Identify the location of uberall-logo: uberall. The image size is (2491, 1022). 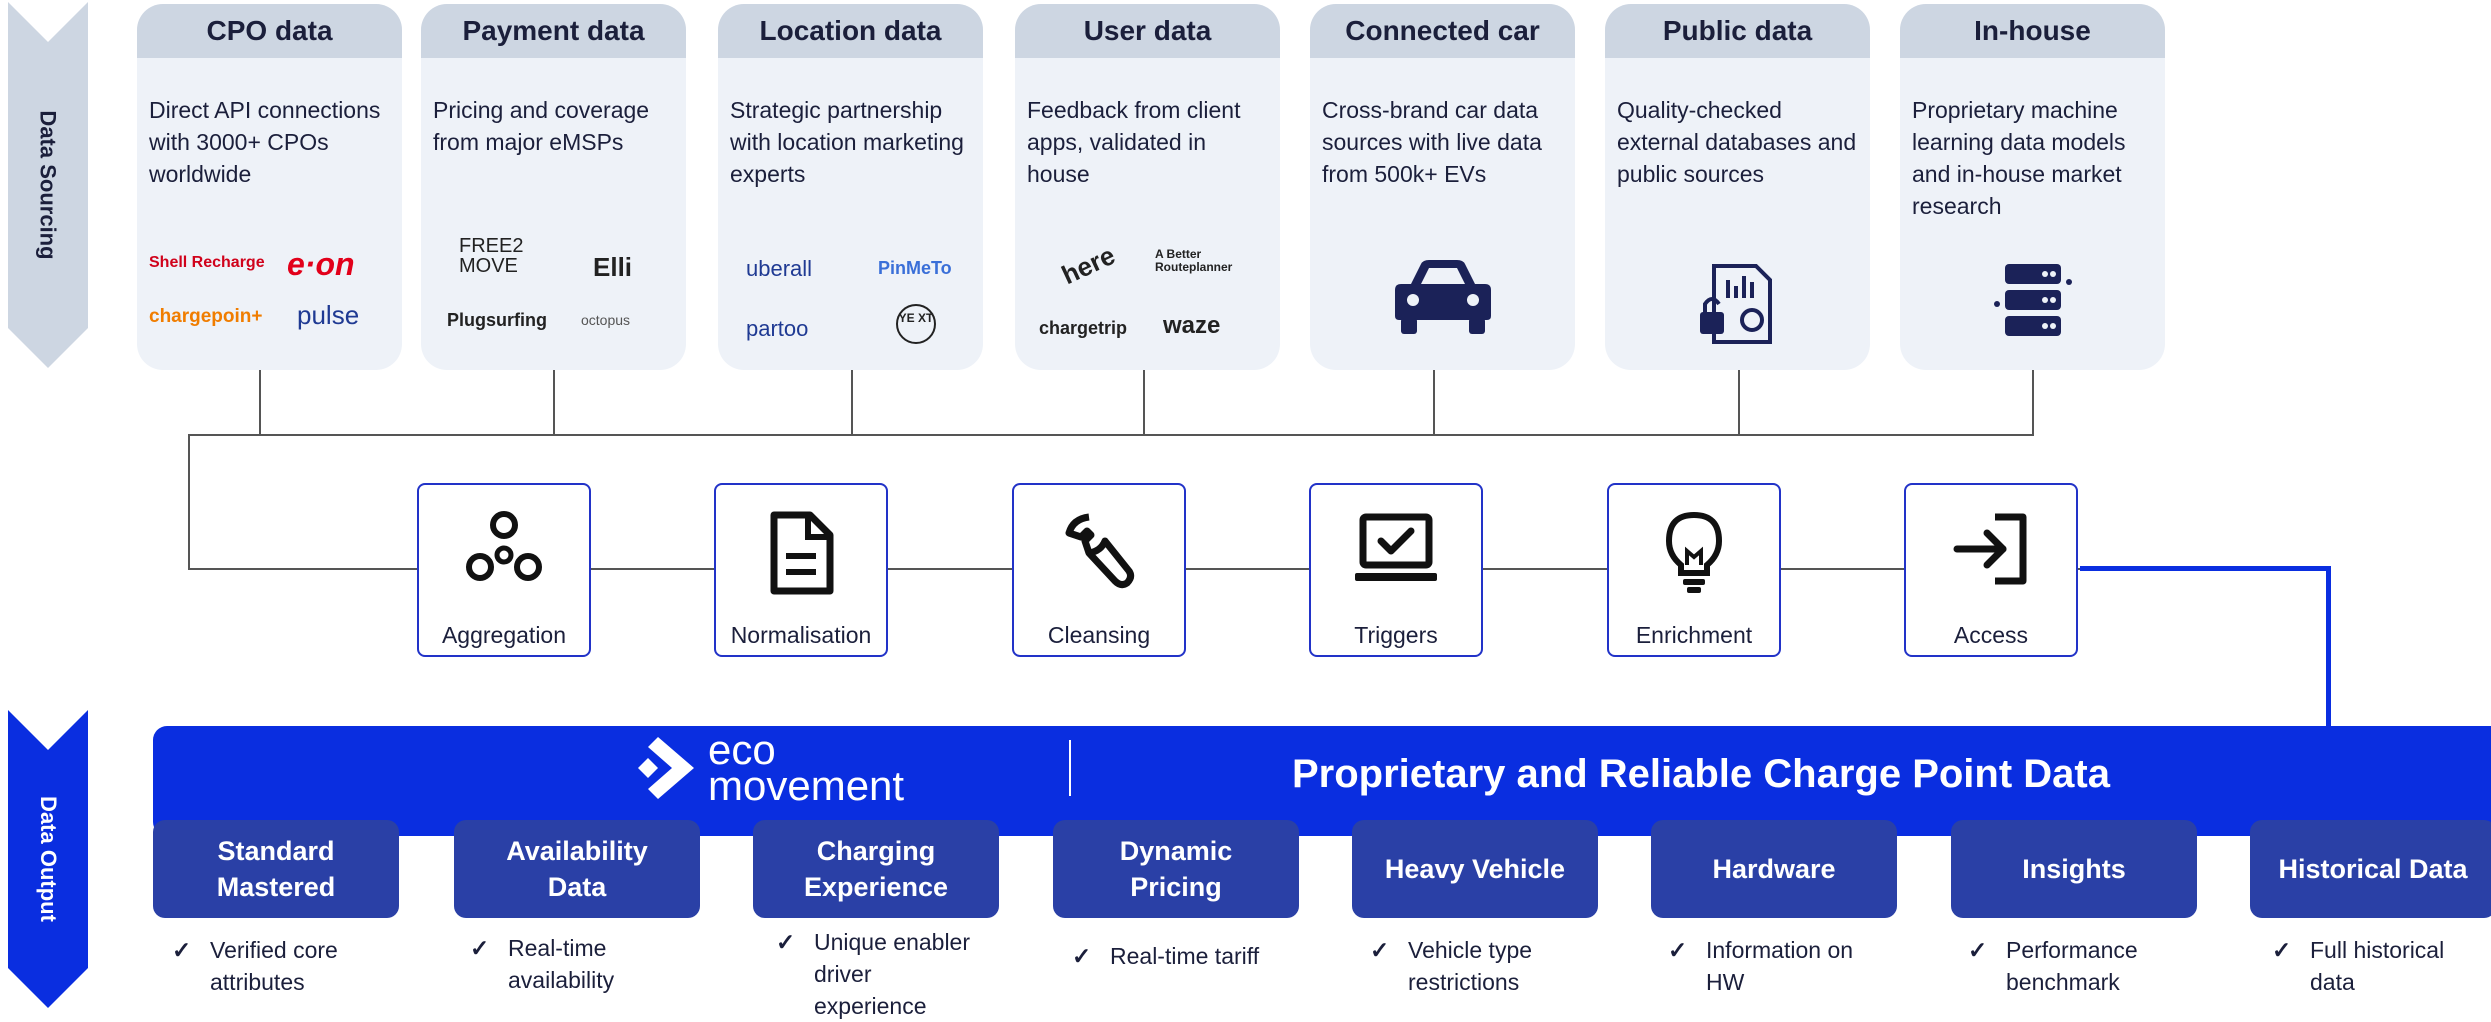
(779, 268).